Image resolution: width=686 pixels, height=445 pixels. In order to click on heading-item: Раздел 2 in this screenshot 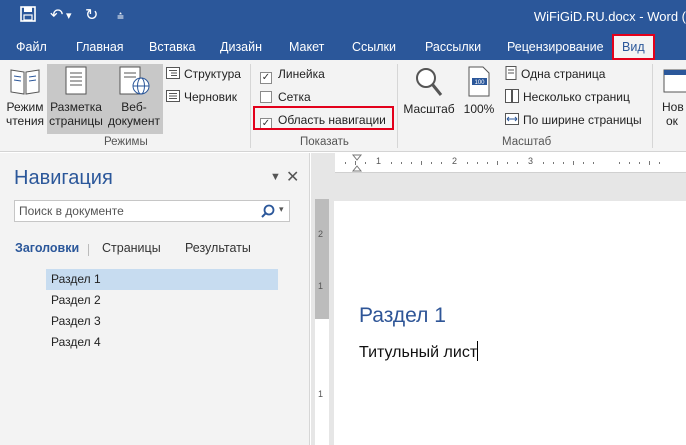, I will do `click(162, 300)`.